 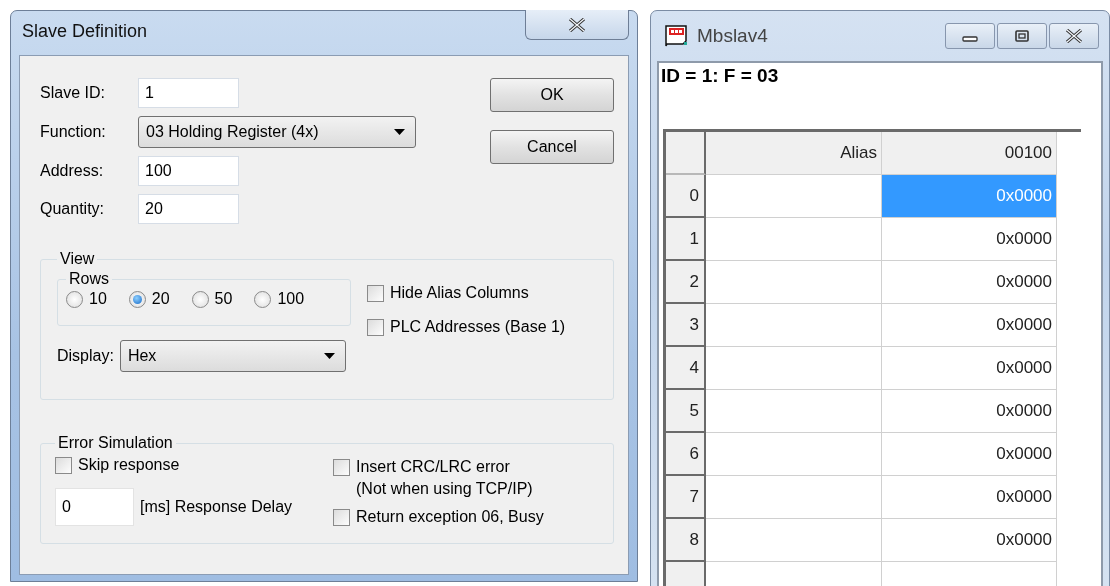 I want to click on window-title: Mbslav4, so click(x=732, y=36).